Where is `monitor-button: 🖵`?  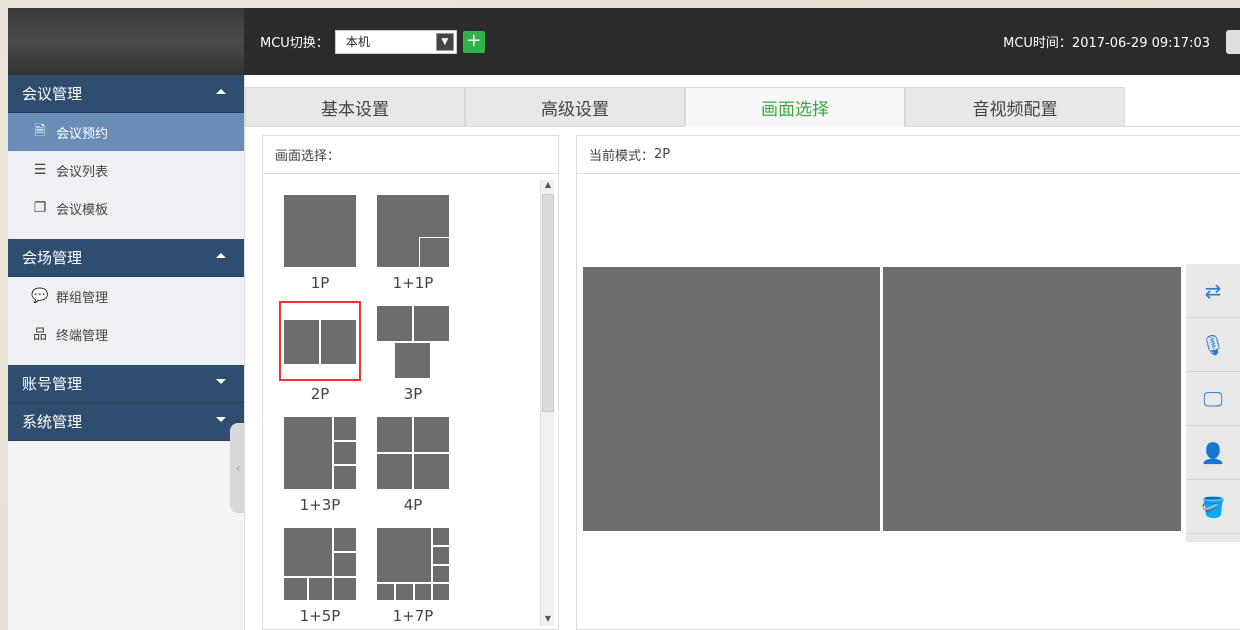
monitor-button: 🖵 is located at coordinates (1213, 399).